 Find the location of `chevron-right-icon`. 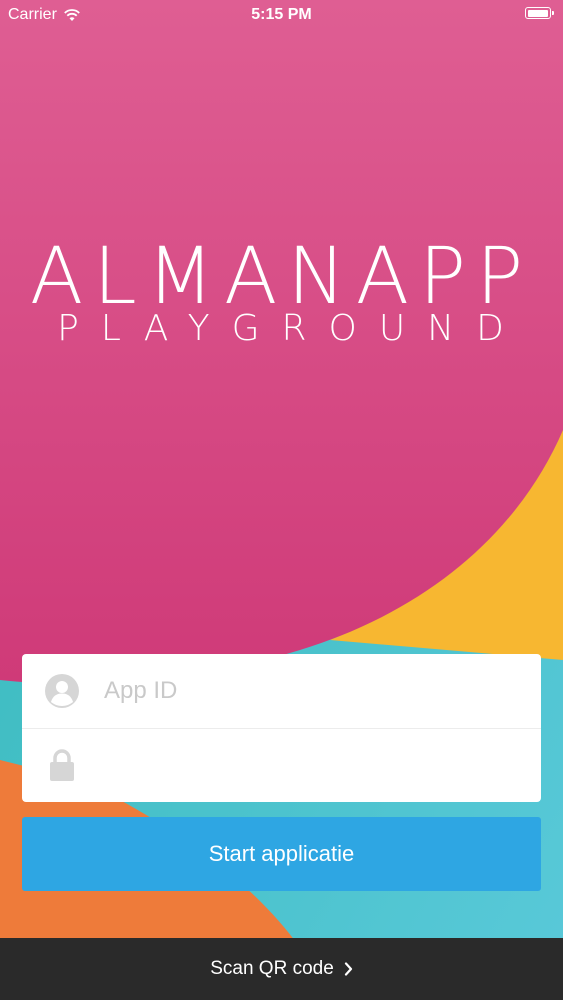

chevron-right-icon is located at coordinates (348, 969).